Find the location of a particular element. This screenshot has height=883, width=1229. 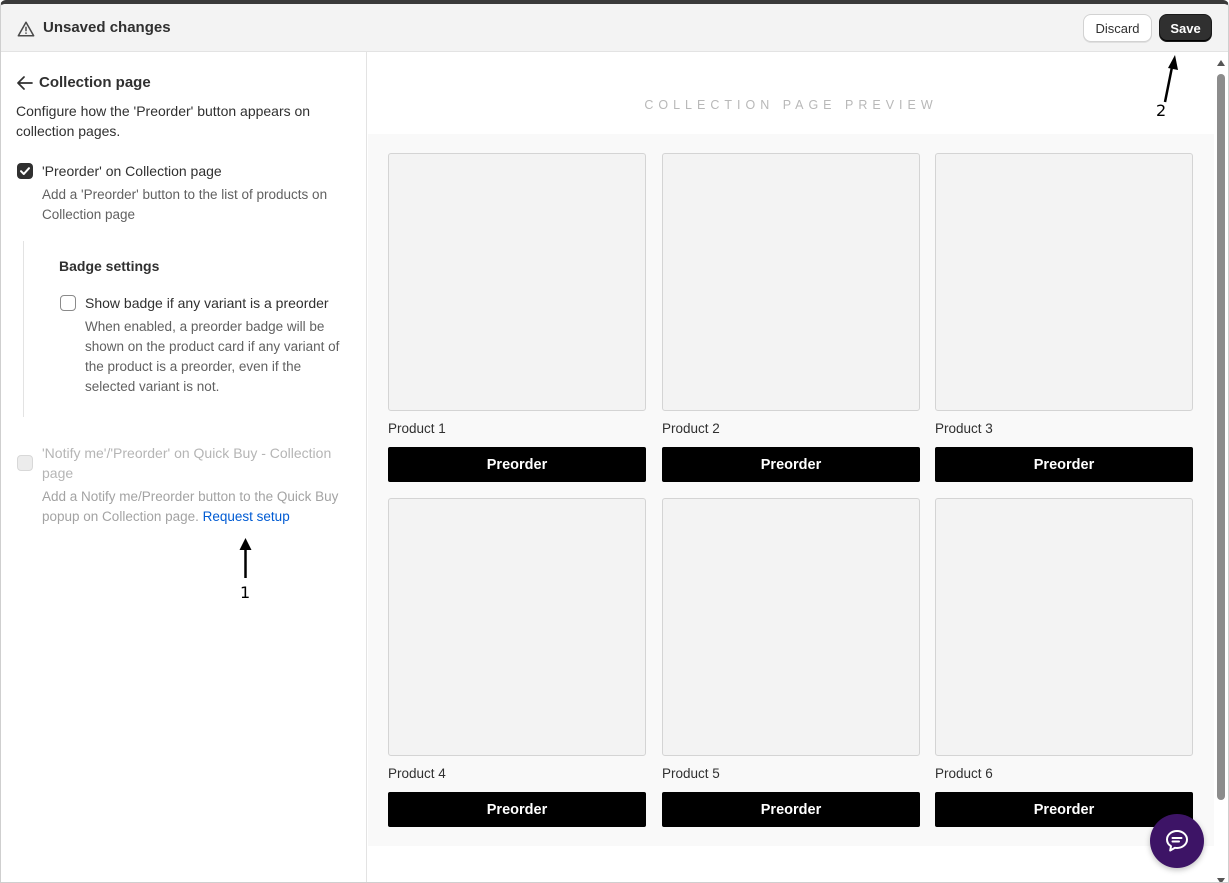

annotation-label-2: 2 is located at coordinates (1161, 110).